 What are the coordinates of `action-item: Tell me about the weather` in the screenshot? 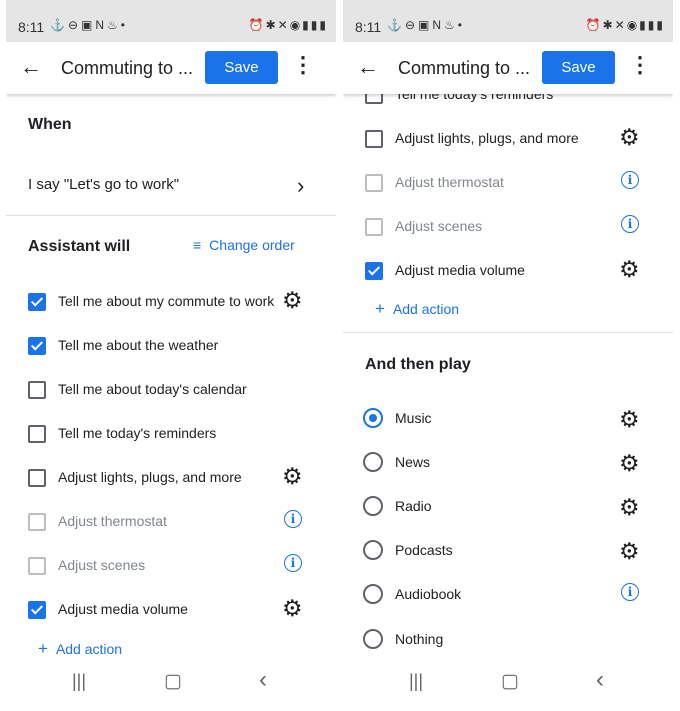 It's located at (171, 346).